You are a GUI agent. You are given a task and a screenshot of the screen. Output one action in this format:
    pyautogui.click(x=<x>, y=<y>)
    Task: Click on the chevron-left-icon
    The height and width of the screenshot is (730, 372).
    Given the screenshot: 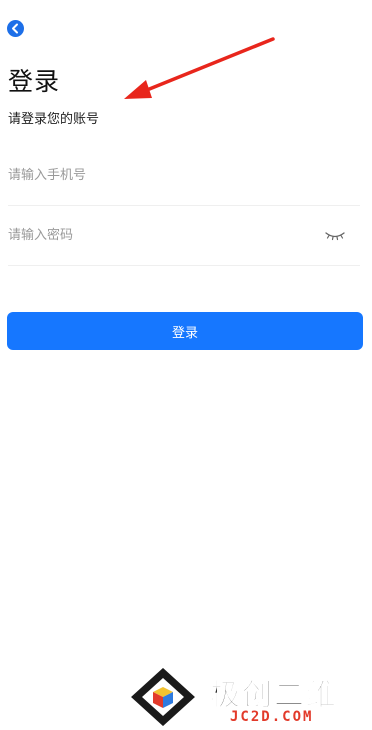 What is the action you would take?
    pyautogui.click(x=15, y=28)
    